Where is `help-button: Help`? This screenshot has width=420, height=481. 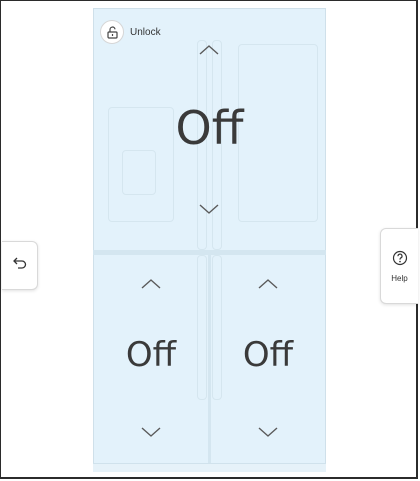
help-button: Help is located at coordinates (399, 266).